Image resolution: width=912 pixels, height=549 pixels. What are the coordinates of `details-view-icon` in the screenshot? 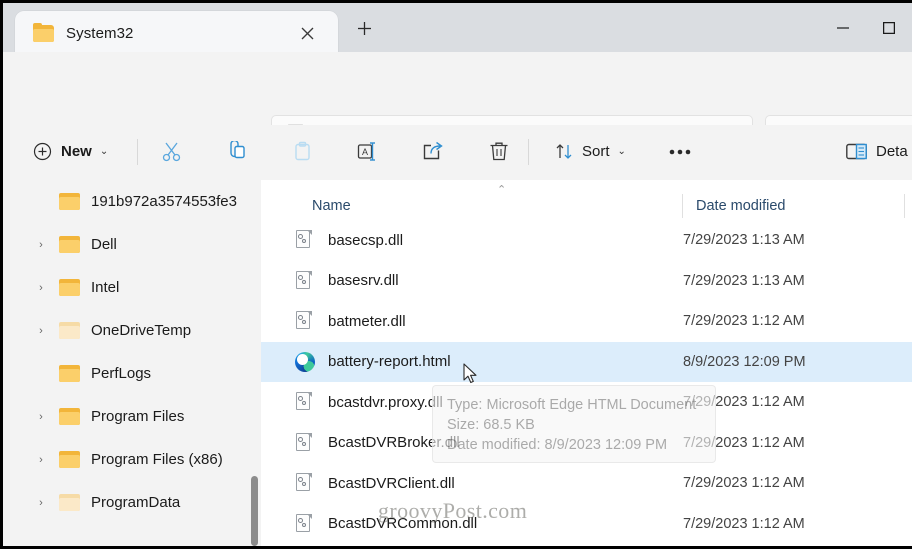 It's located at (856, 151).